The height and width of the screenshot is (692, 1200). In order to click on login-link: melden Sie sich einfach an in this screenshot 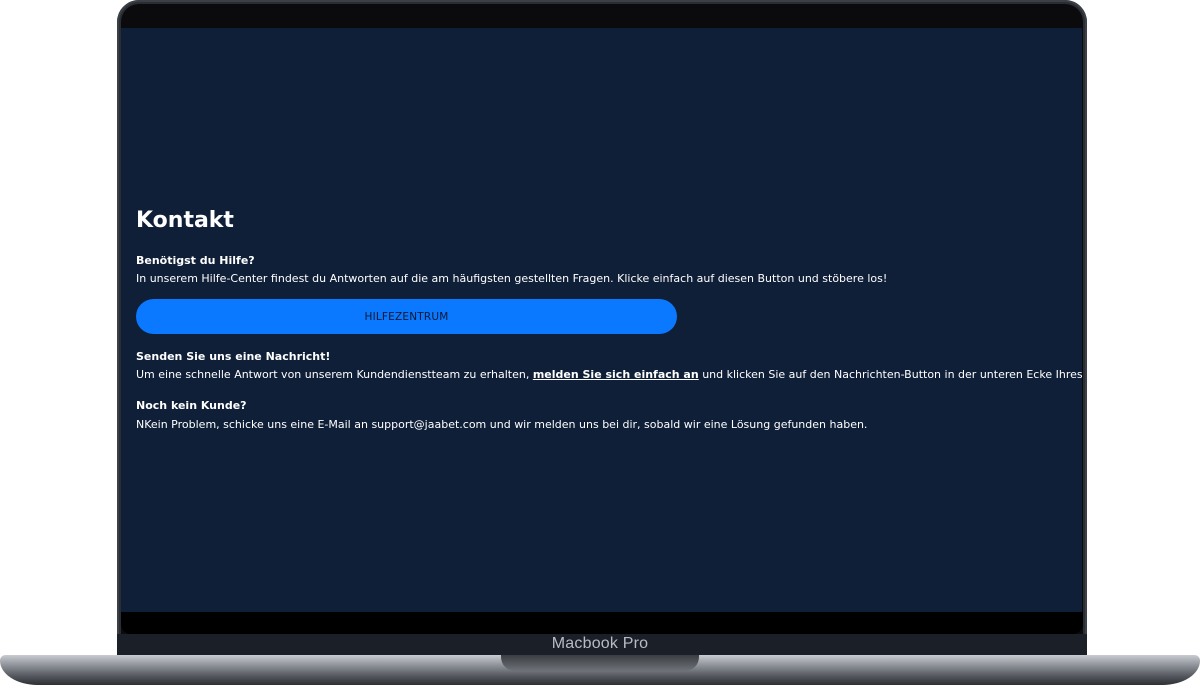, I will do `click(616, 374)`.